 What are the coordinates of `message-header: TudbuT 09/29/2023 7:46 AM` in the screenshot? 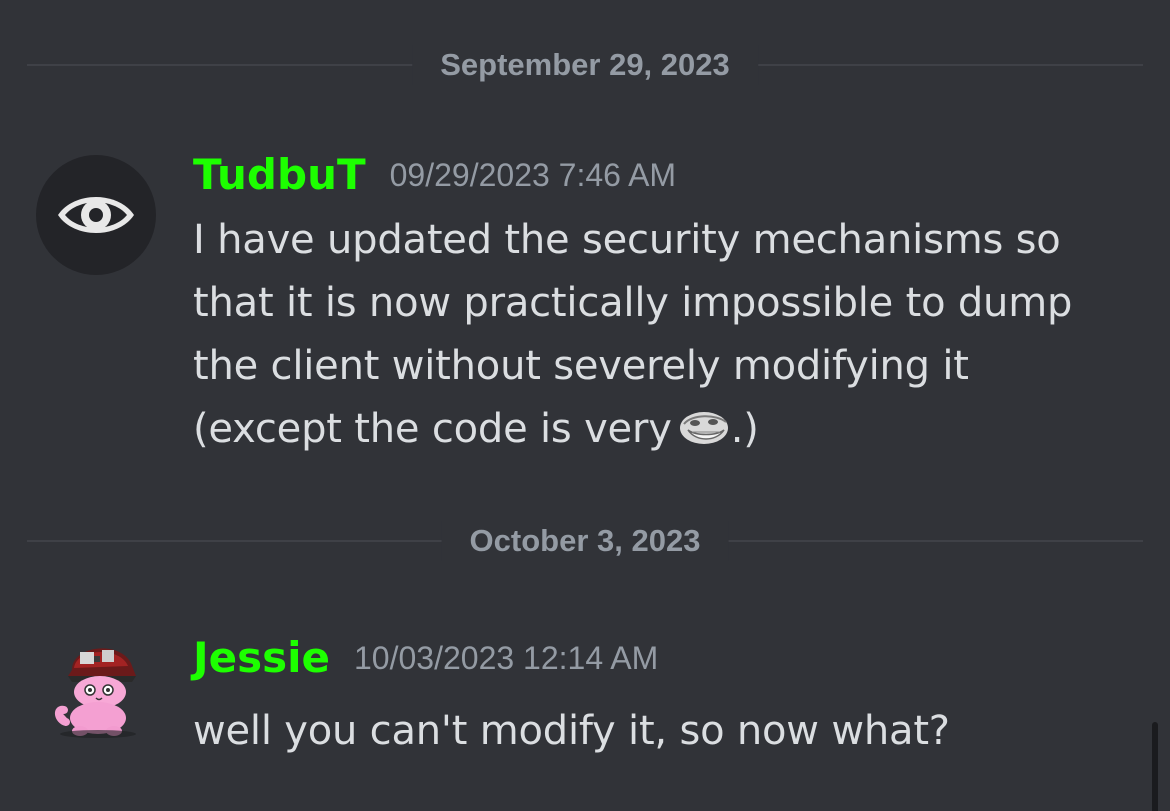 It's located at (434, 174).